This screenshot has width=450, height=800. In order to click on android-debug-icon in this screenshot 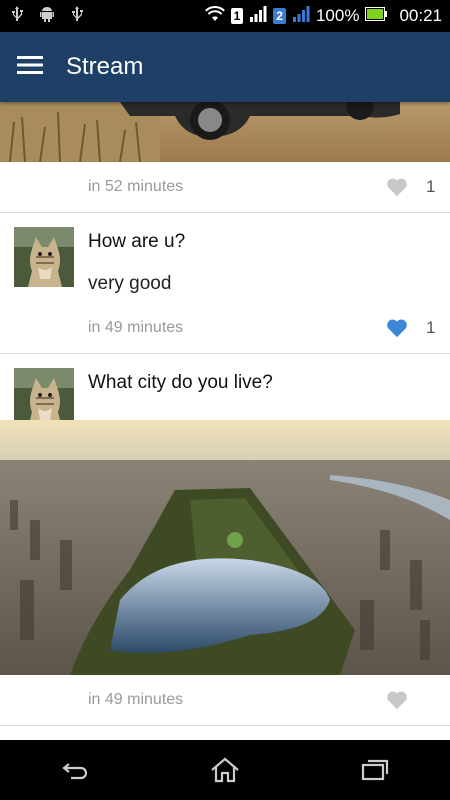, I will do `click(47, 16)`.